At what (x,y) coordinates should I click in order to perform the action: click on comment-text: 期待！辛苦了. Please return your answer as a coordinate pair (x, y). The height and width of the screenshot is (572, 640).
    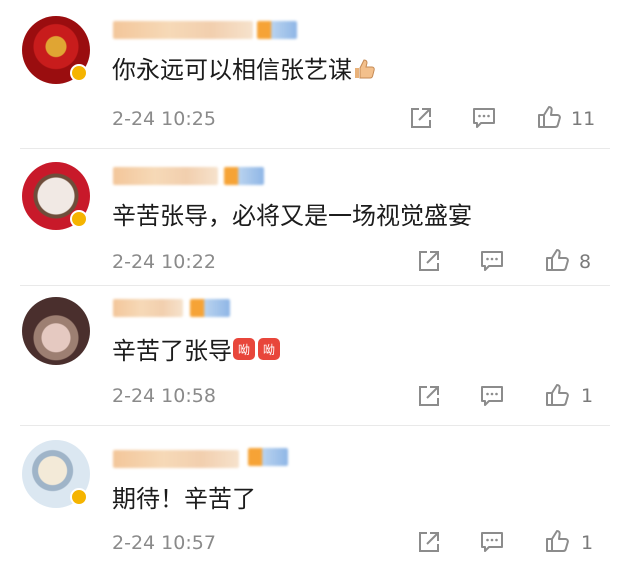
    Looking at the image, I should click on (184, 499).